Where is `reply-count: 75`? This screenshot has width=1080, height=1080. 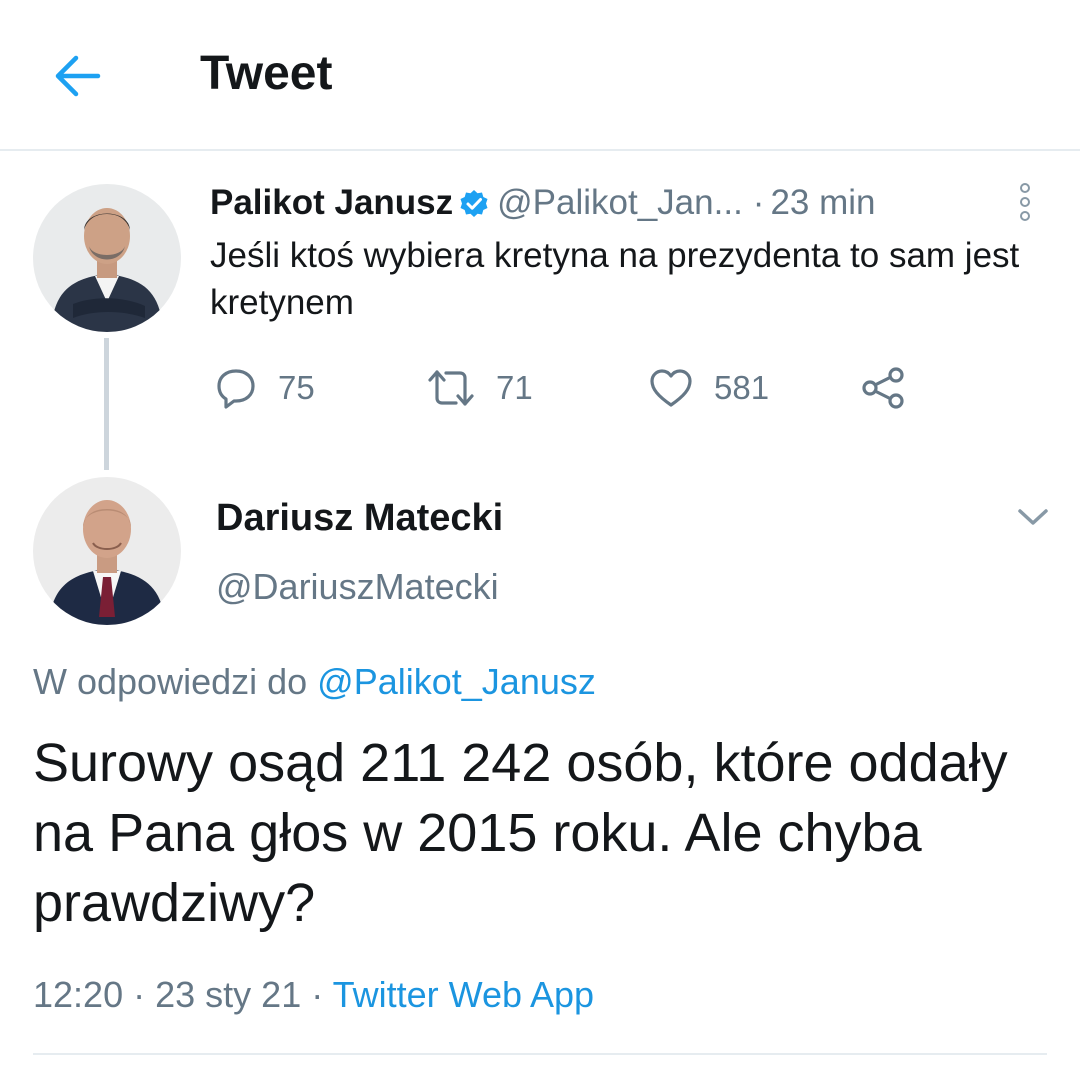
reply-count: 75 is located at coordinates (296, 387).